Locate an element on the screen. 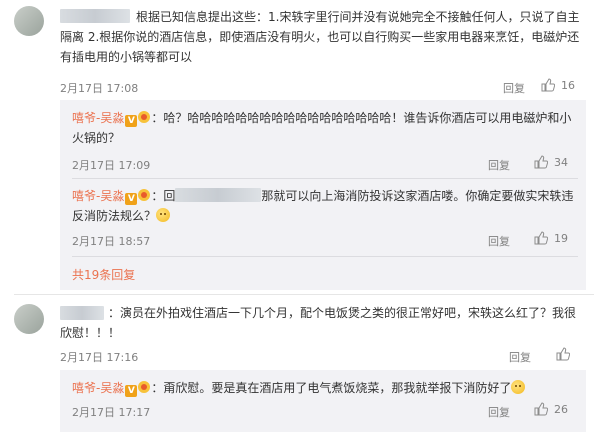 This screenshot has width=594, height=432. more-replies-link: 共19条回复 is located at coordinates (103, 274).